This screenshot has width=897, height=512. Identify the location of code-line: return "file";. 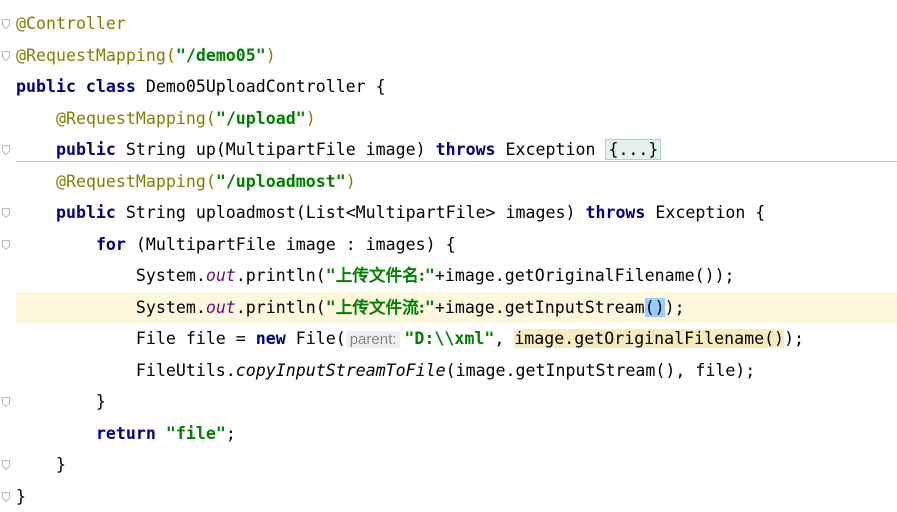
(456, 433).